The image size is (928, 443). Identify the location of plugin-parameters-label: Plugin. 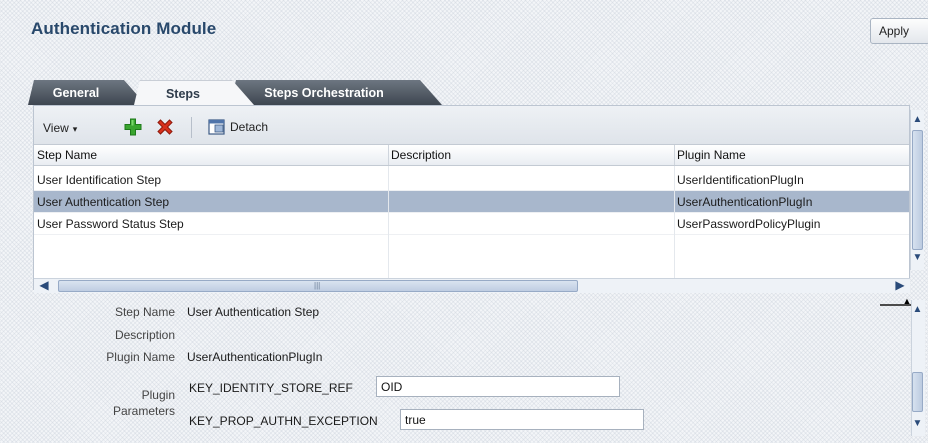
(158, 395).